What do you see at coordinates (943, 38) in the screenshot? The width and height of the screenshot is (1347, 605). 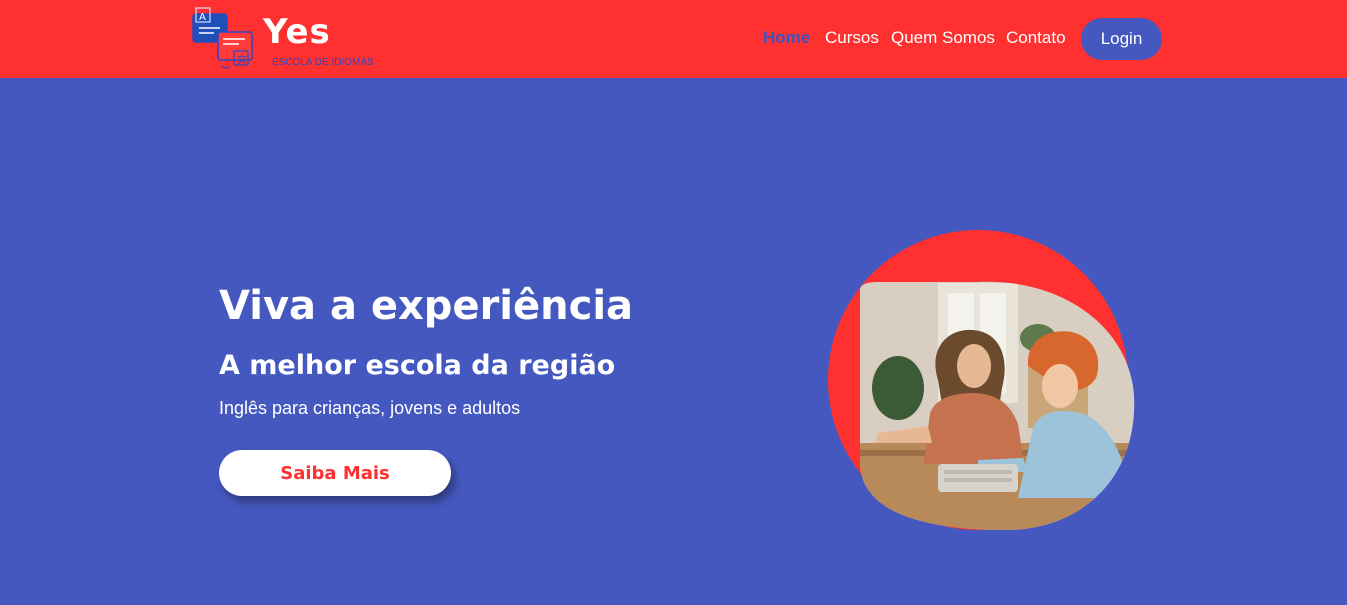 I see `nav-item-quem-somos: Quem Somos` at bounding box center [943, 38].